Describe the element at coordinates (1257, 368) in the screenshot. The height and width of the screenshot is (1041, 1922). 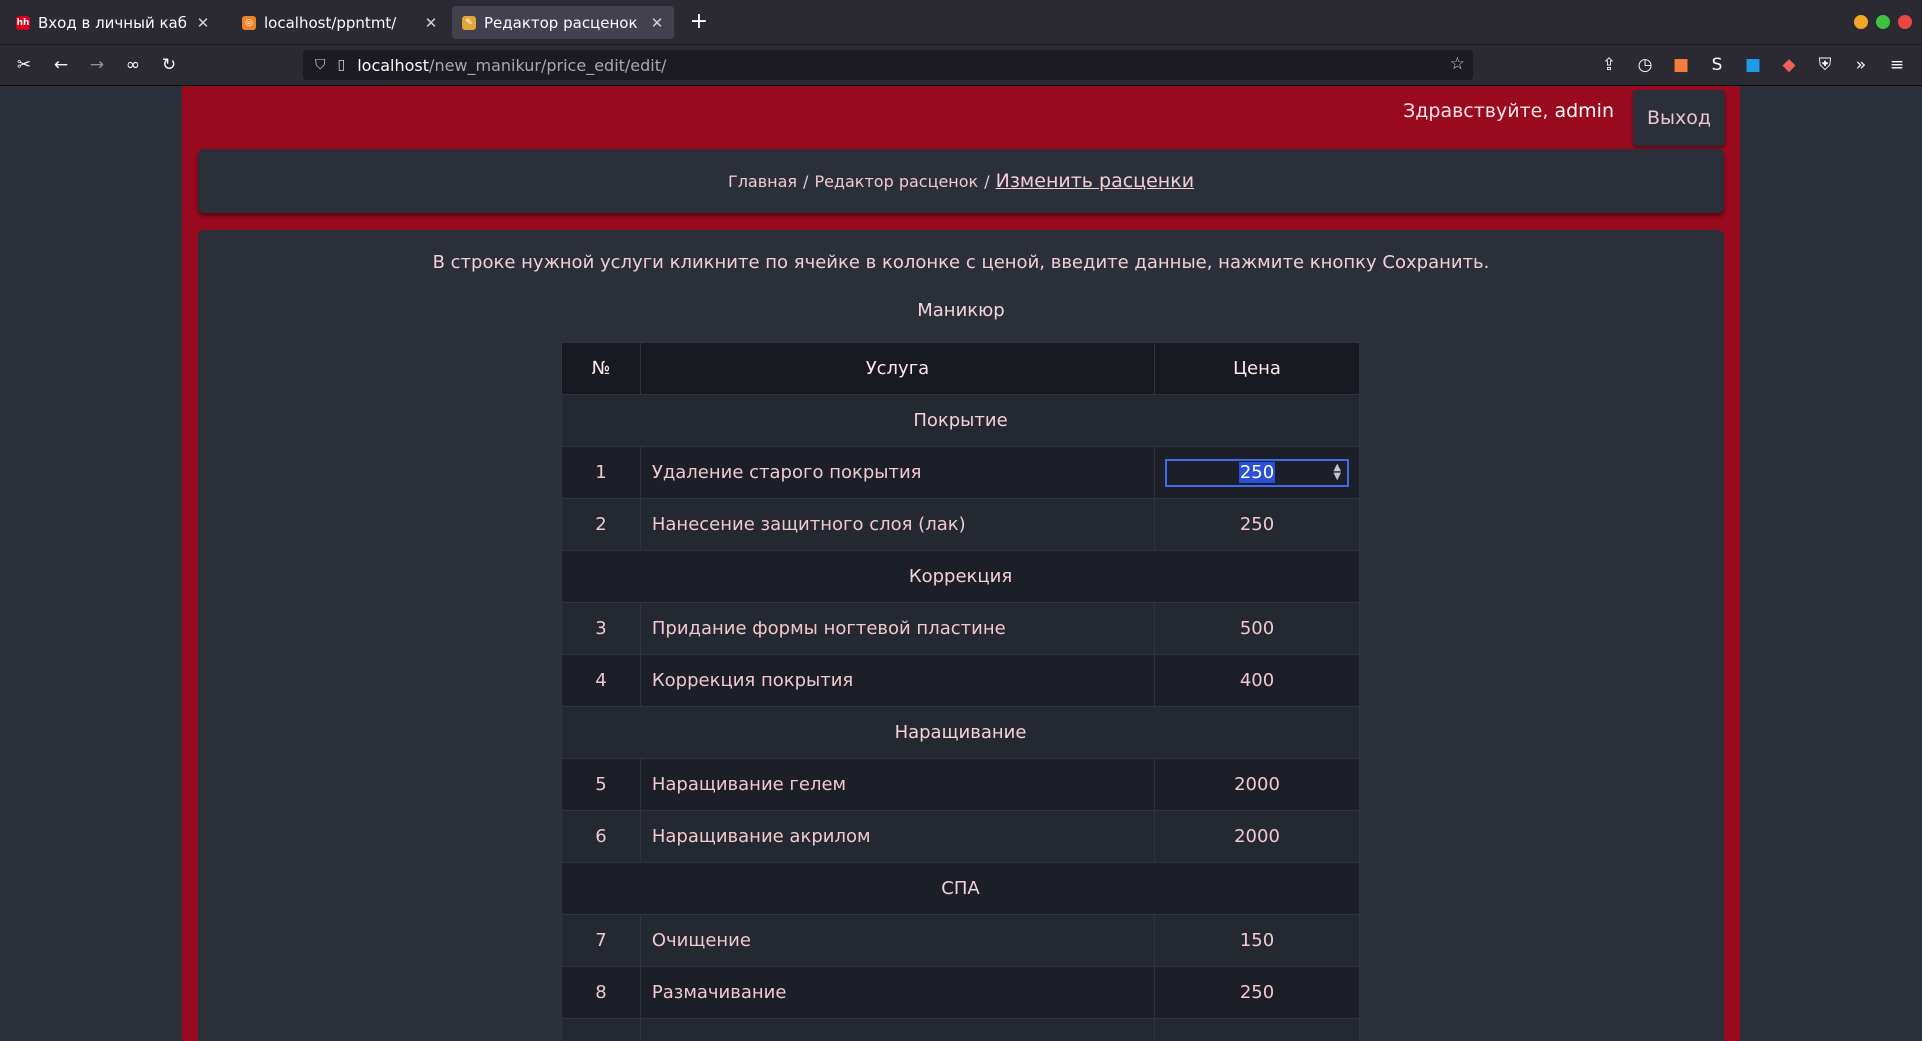
I see `column-header: Цена` at that location.